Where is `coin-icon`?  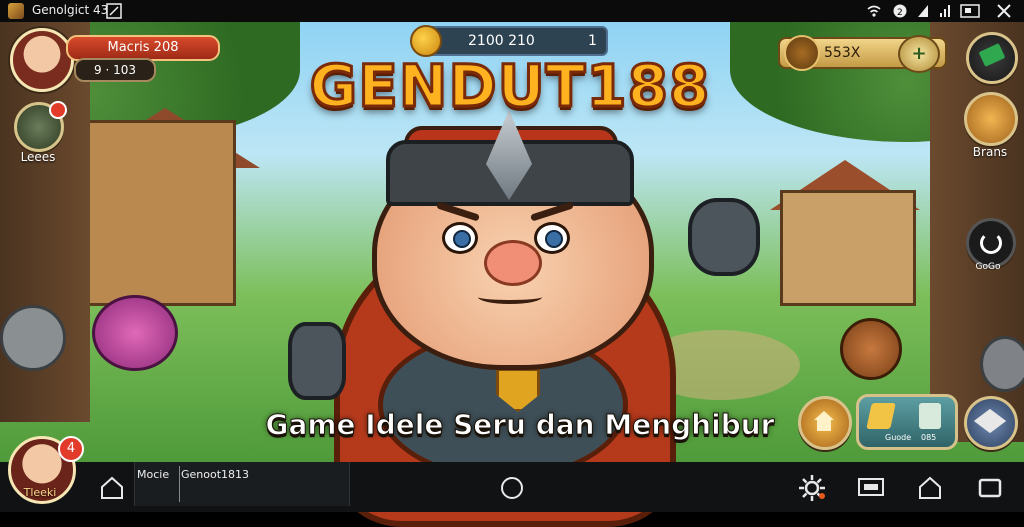 coin-icon is located at coordinates (426, 41).